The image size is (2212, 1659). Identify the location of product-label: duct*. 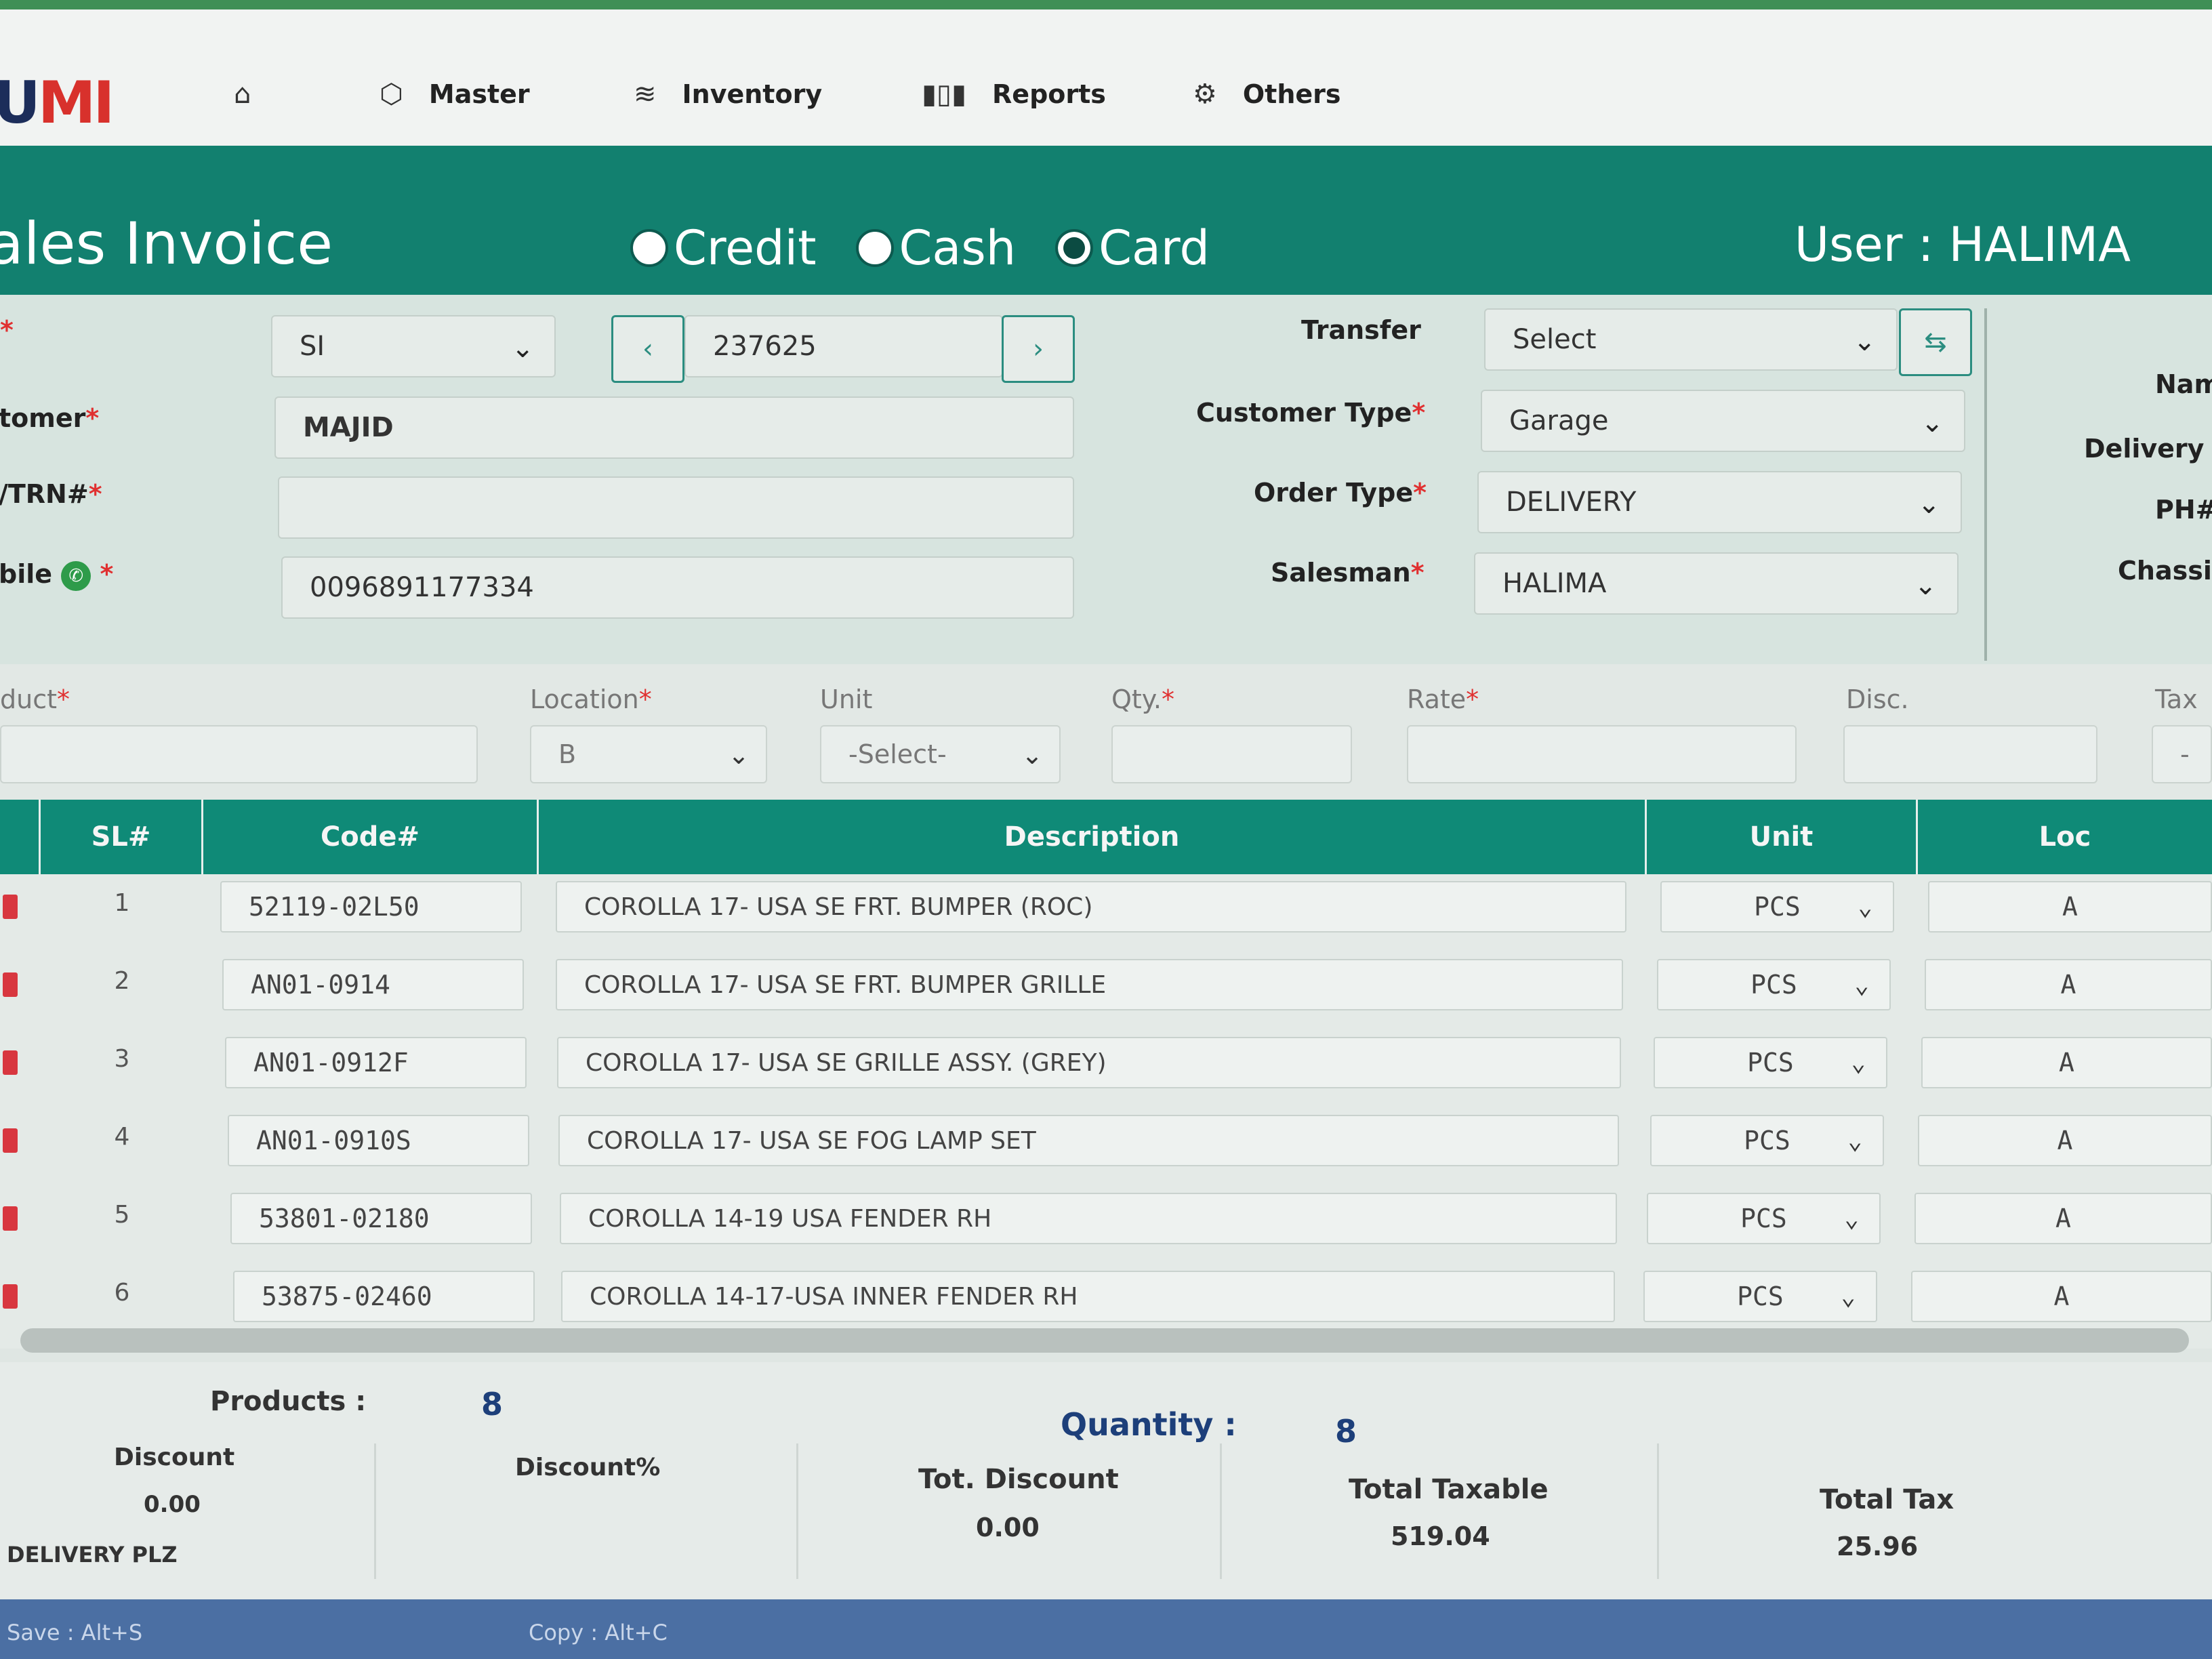
(35, 699).